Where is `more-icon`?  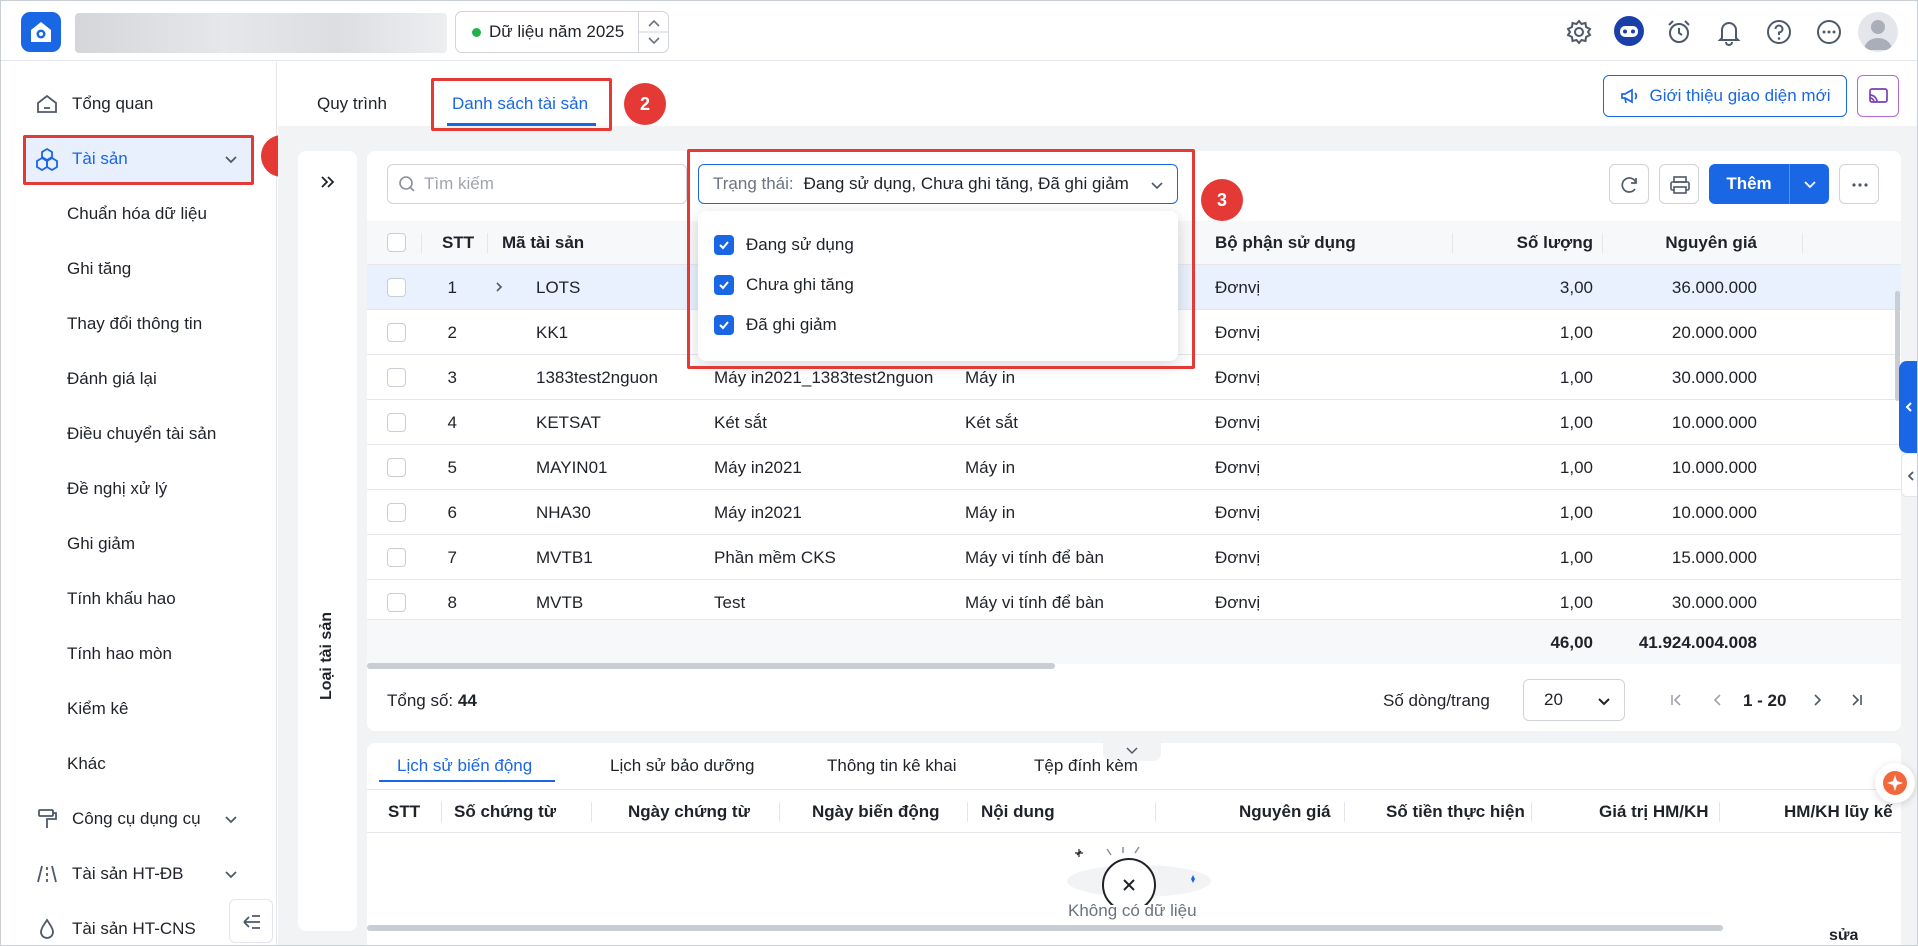
more-icon is located at coordinates (1829, 32).